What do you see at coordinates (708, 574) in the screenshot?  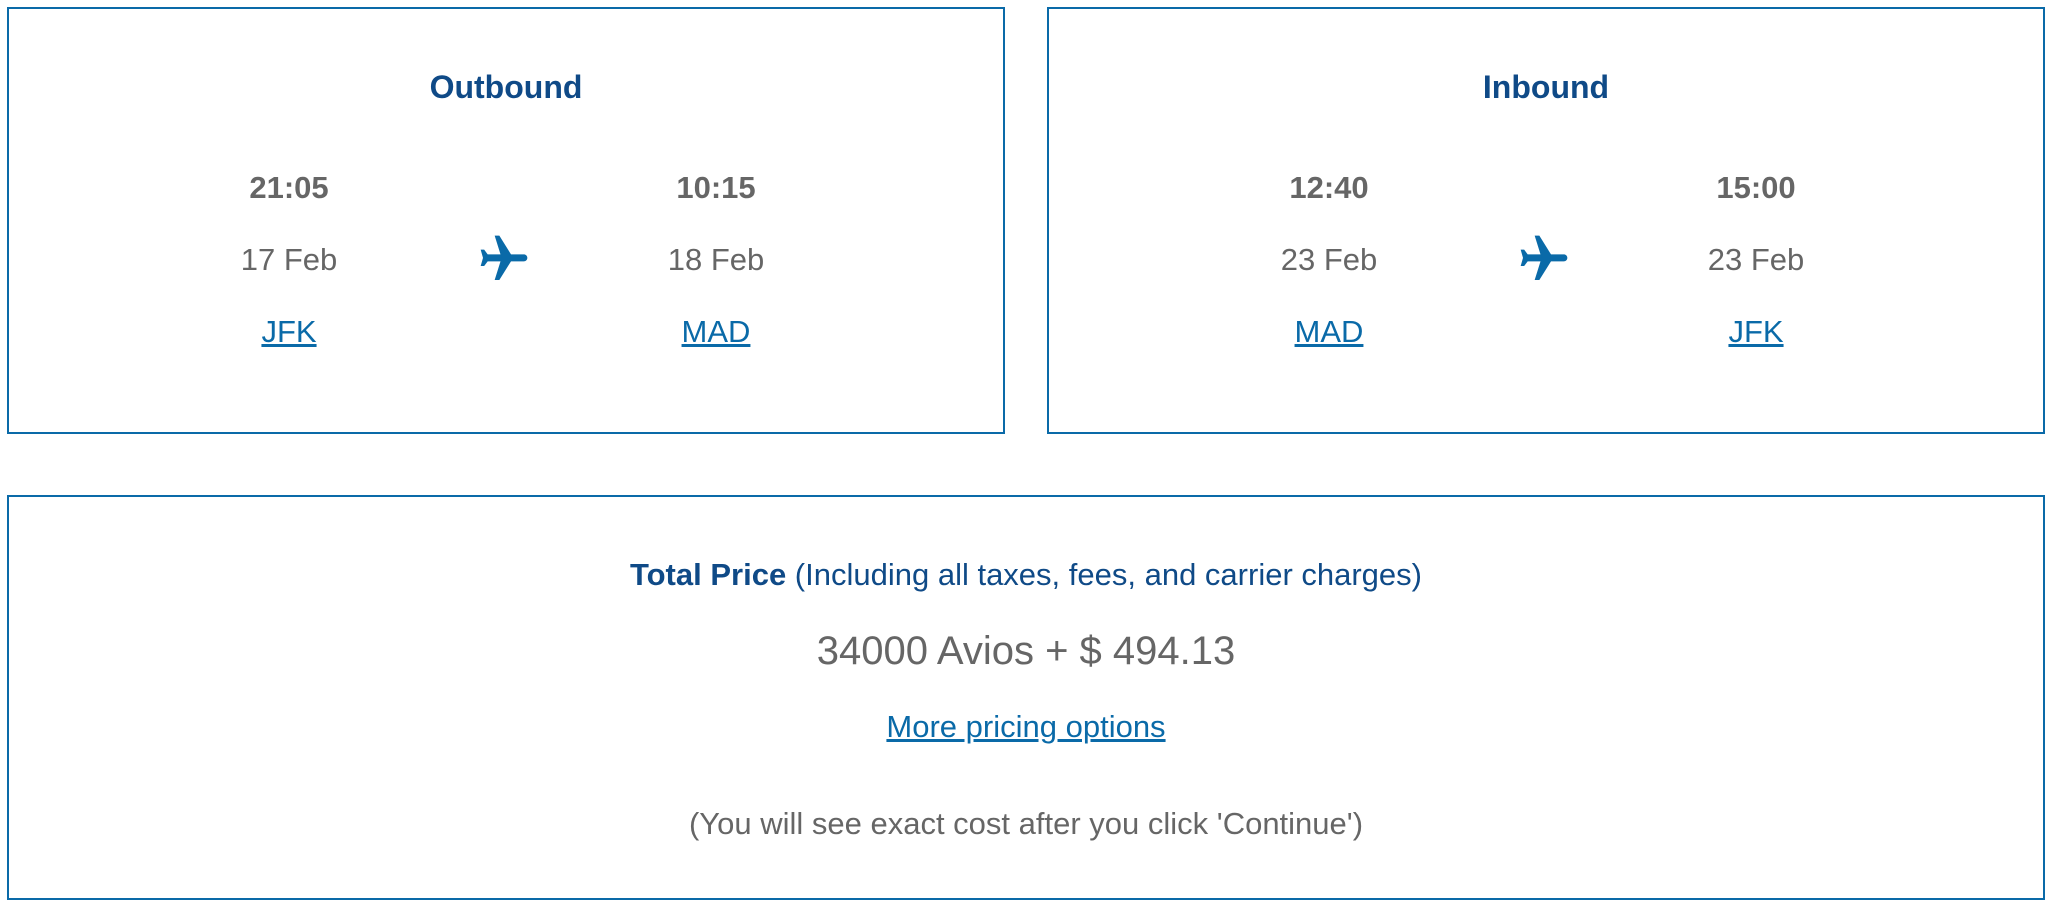 I see `price-title-bold: Total Price` at bounding box center [708, 574].